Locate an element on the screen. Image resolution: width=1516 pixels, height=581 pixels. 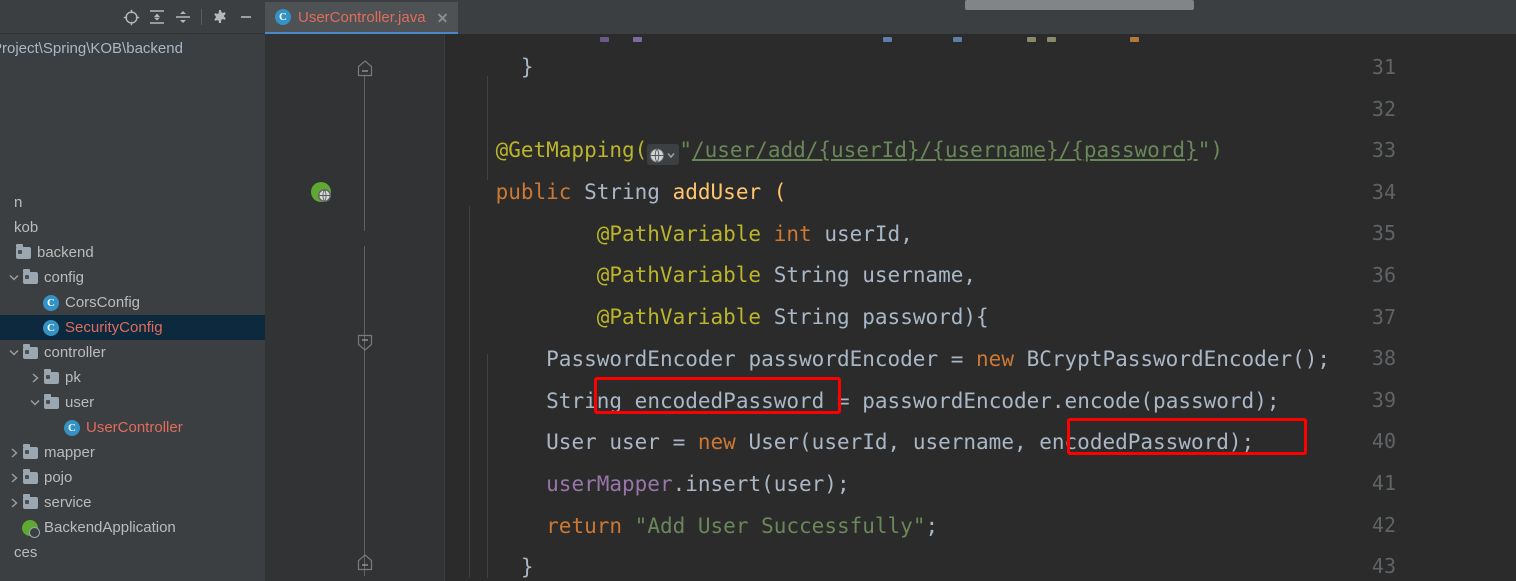
code-token-success-string: "Add User Successfully" is located at coordinates (780, 526).